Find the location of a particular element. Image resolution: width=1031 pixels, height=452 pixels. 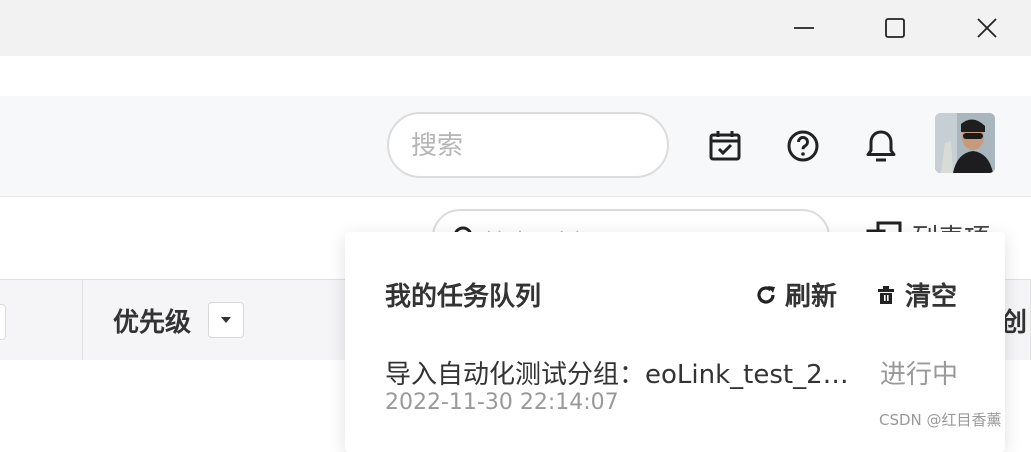

column-header-priority: 优先级 is located at coordinates (152, 320).